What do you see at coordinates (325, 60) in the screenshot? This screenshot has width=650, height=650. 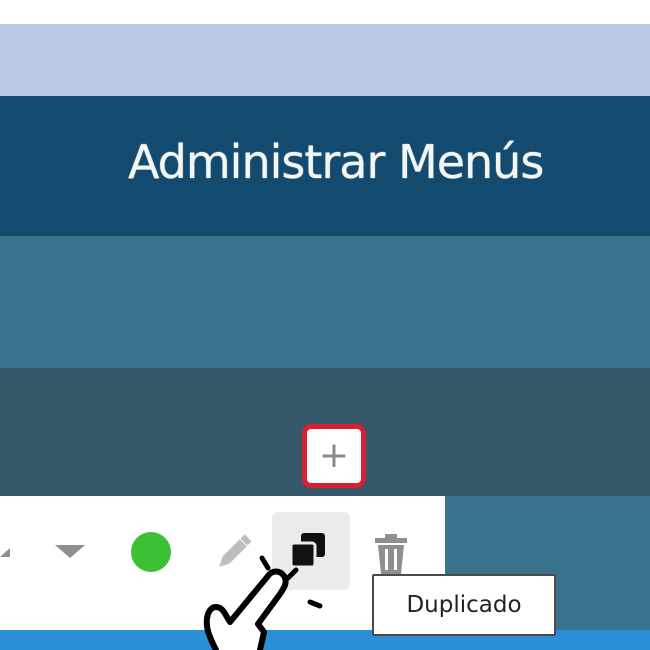 I see `top-light-band` at bounding box center [325, 60].